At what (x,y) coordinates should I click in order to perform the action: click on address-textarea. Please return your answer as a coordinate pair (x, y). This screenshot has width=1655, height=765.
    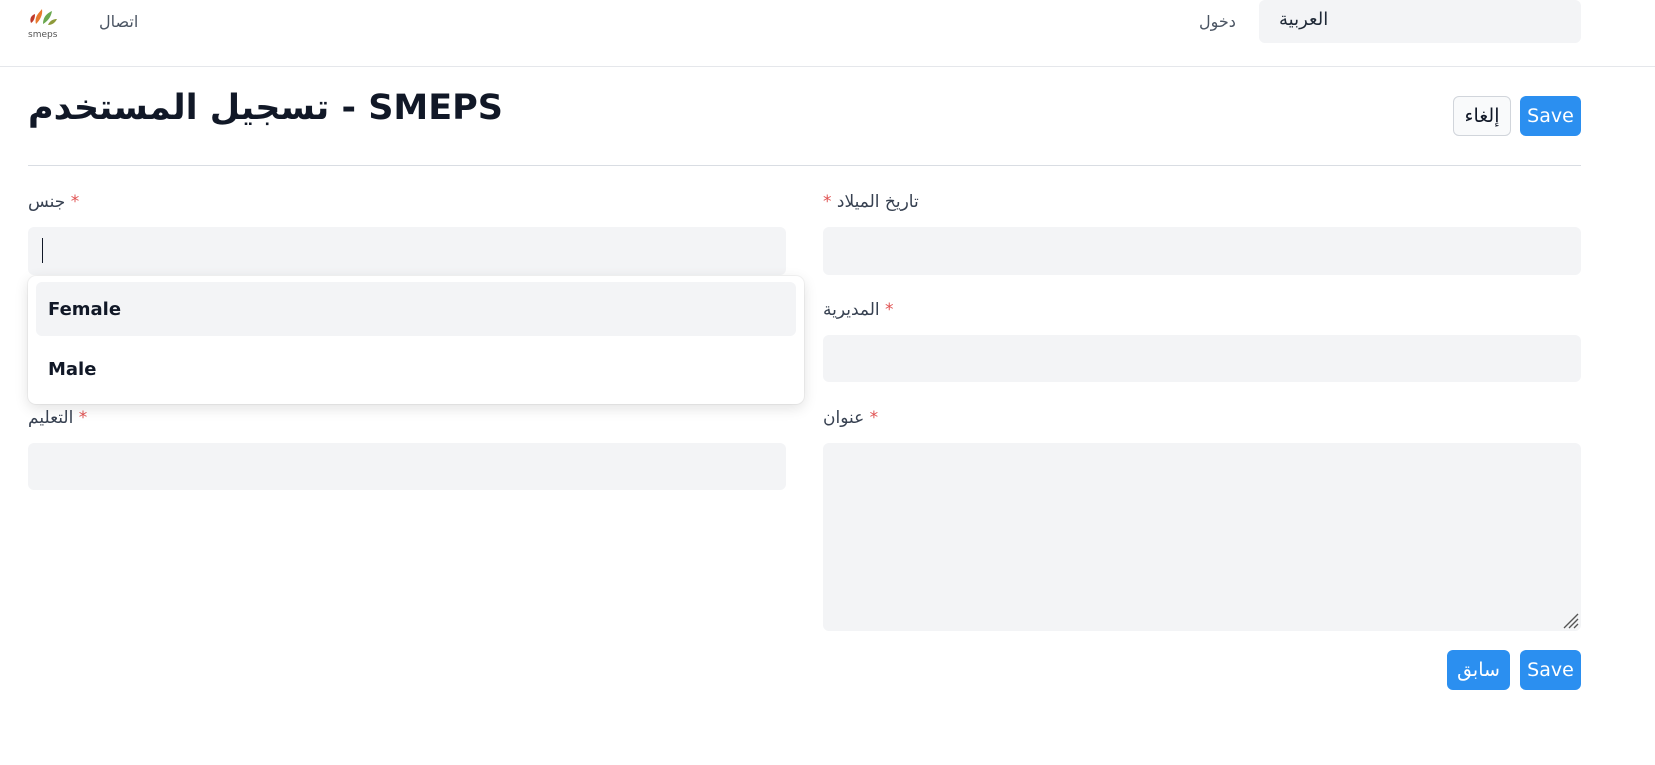
    Looking at the image, I should click on (1202, 537).